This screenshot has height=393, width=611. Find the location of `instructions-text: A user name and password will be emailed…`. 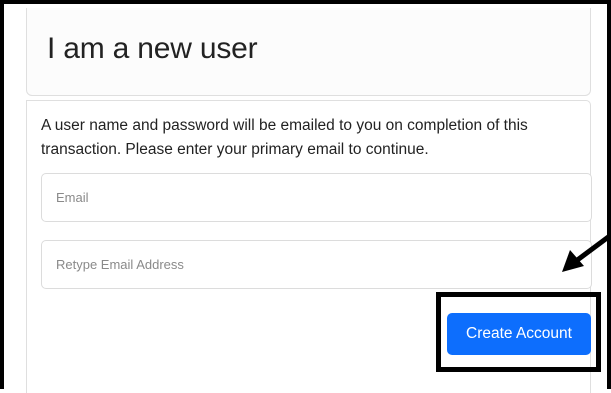

instructions-text: A user name and password will be emailed… is located at coordinates (284, 137).